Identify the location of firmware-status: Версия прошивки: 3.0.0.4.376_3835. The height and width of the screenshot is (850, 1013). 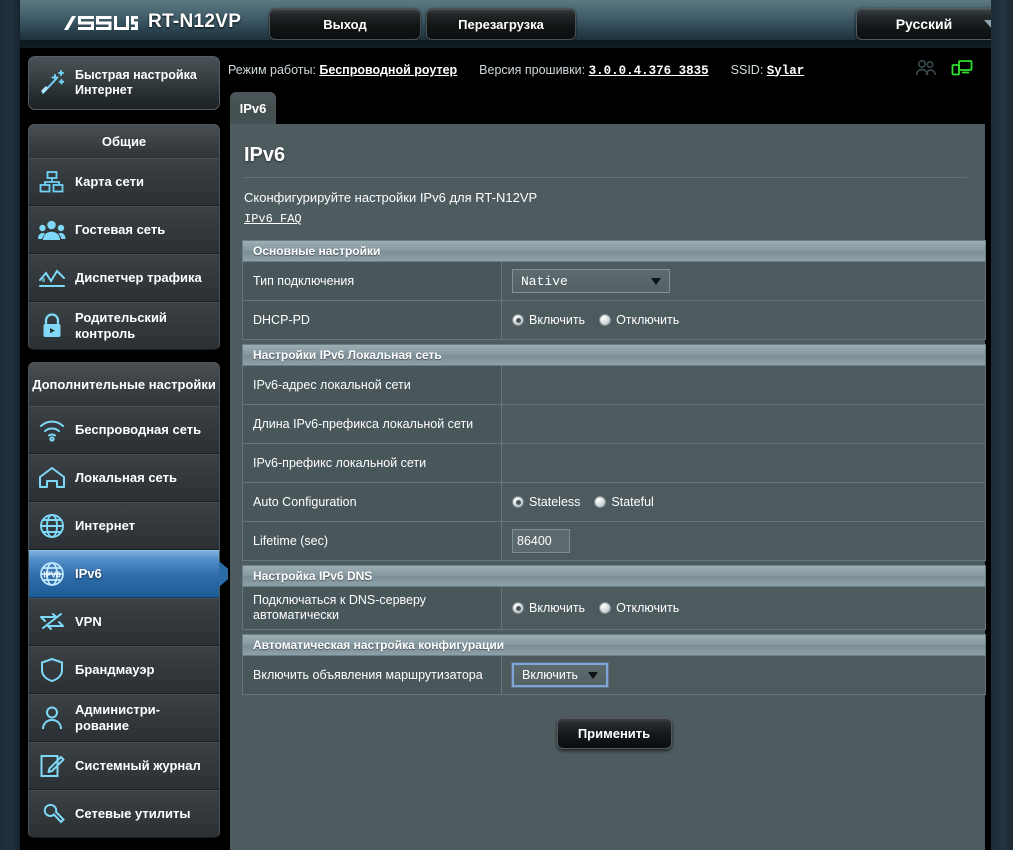
(593, 70).